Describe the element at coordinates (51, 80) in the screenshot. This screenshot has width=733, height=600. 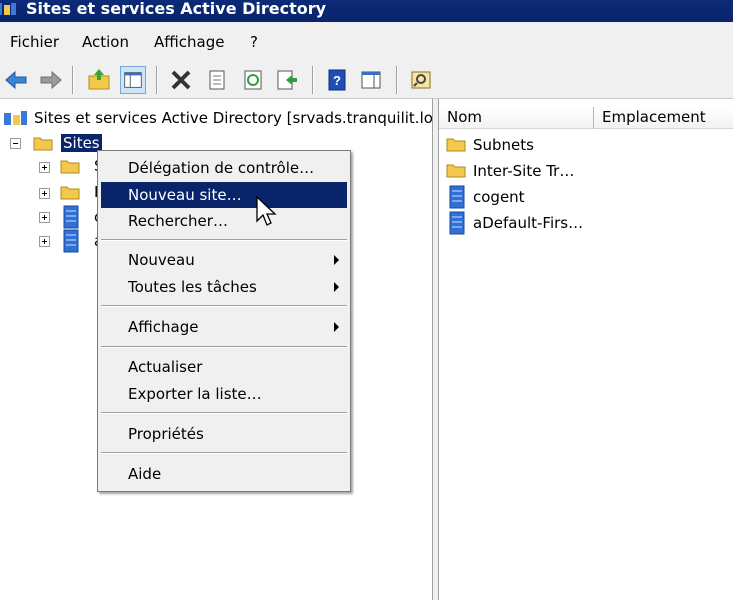
I see `forward-icon` at that location.